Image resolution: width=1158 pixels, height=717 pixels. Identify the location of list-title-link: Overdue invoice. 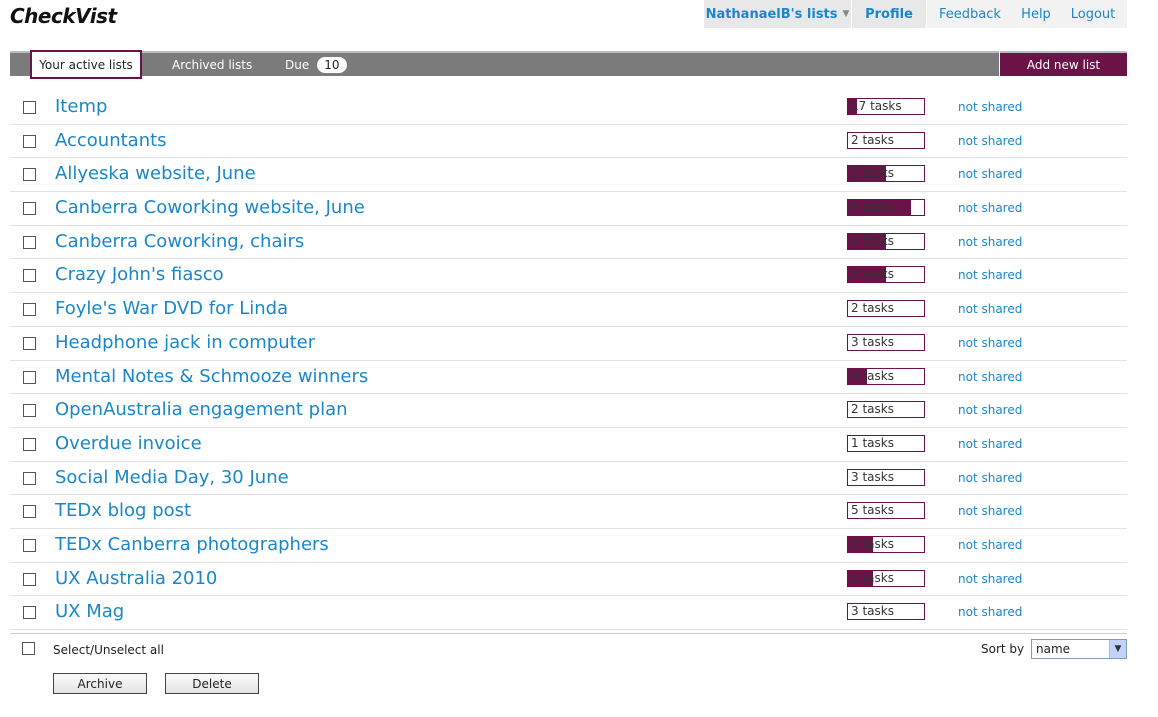
(128, 443).